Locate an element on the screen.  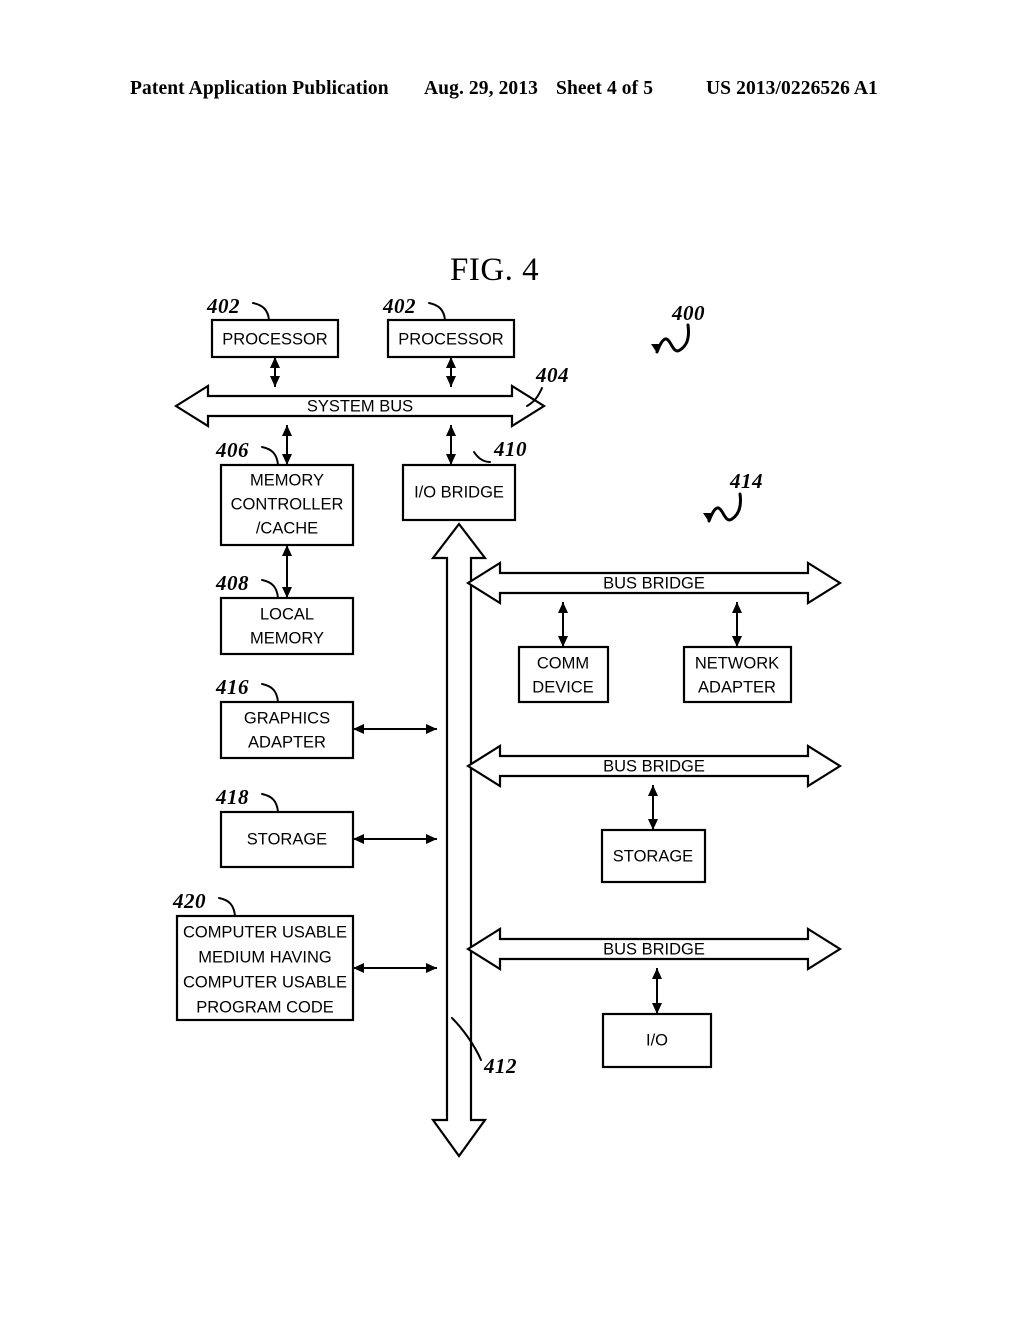
io-right-block: I/O is located at coordinates (657, 1040).